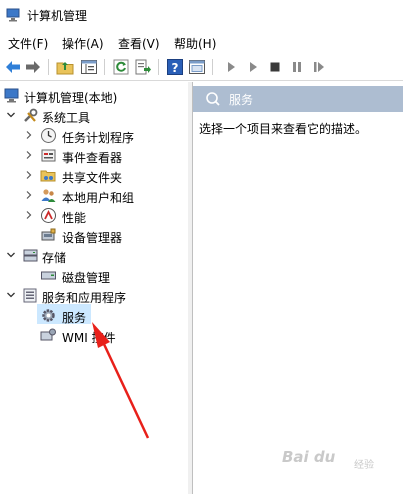 The width and height of the screenshot is (403, 494). I want to click on forward-icon, so click(33, 67).